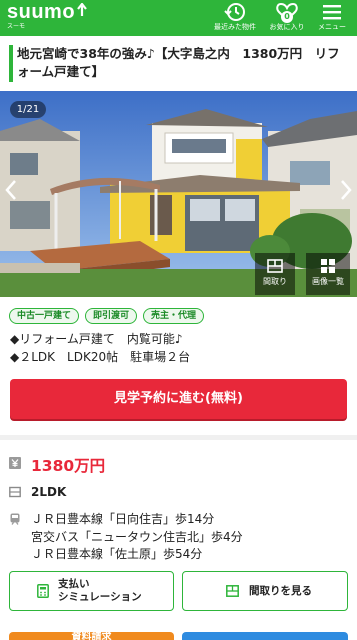  I want to click on photo-prev-arrow-icon, so click(11, 190).